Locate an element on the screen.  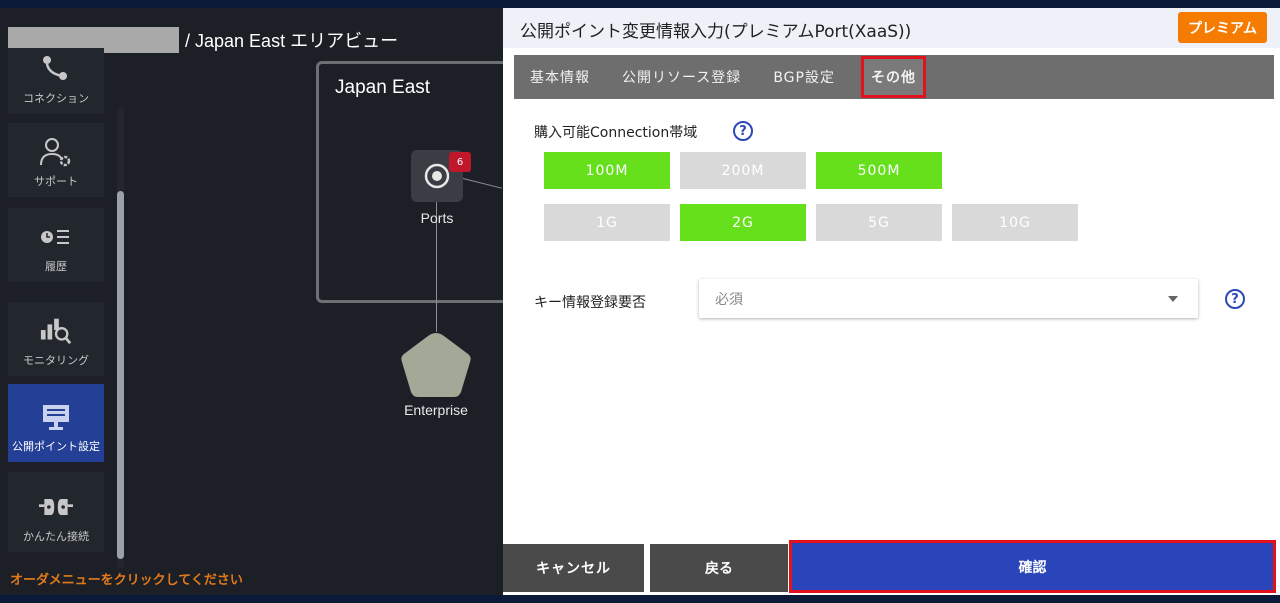
region-title: Japan East is located at coordinates (383, 87).